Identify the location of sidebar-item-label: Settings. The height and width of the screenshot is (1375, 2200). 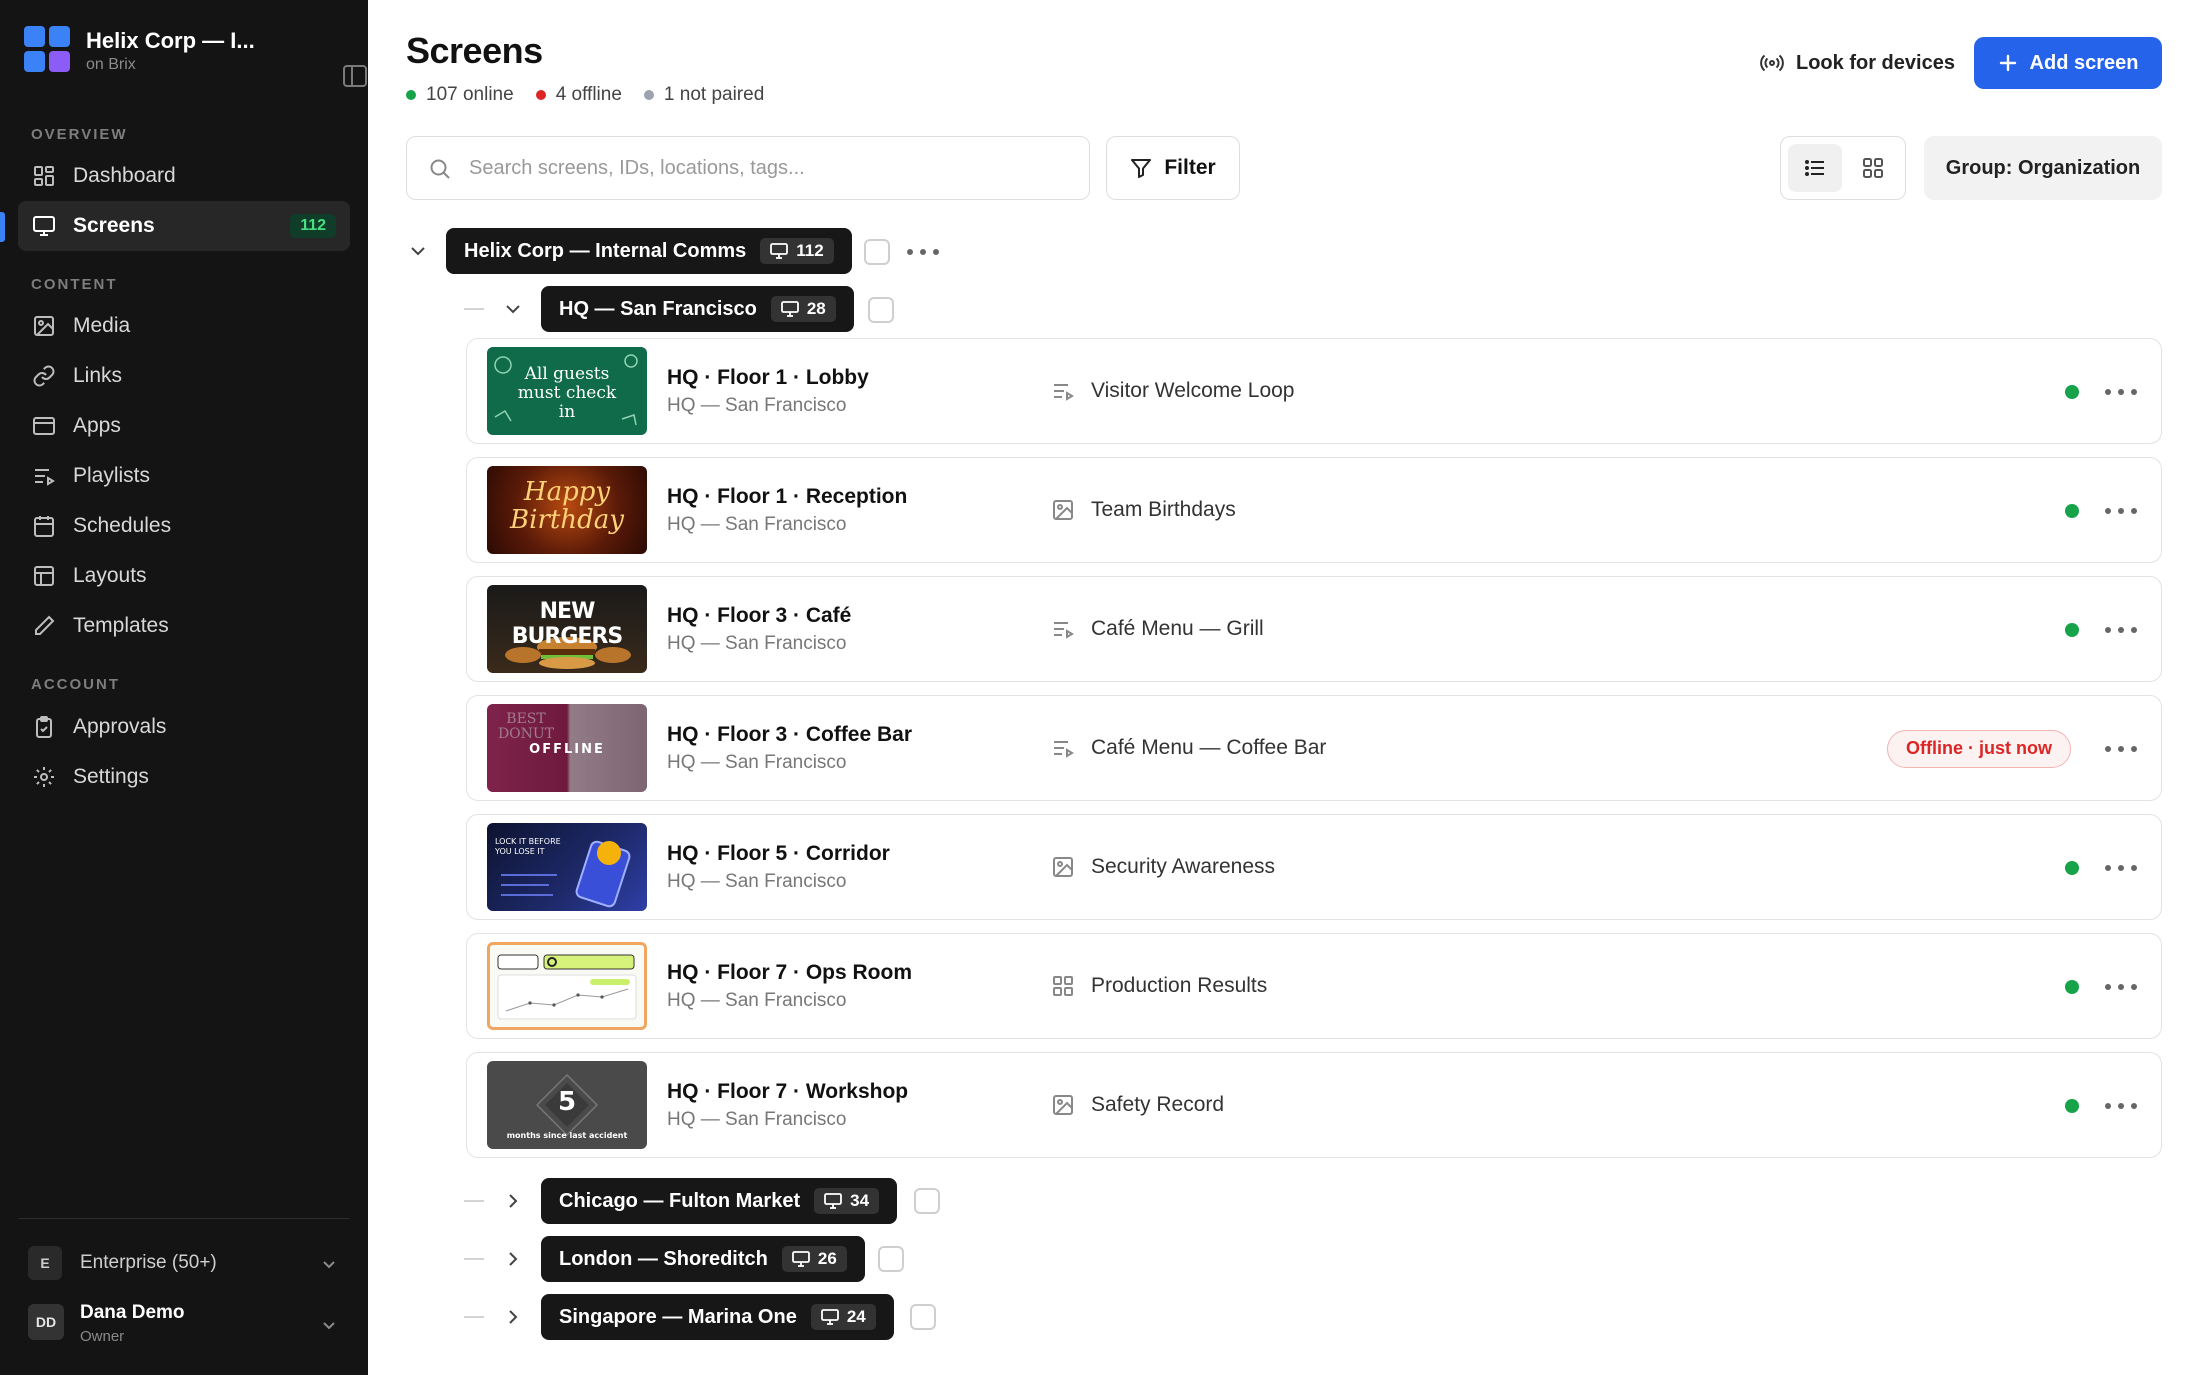
(111, 776).